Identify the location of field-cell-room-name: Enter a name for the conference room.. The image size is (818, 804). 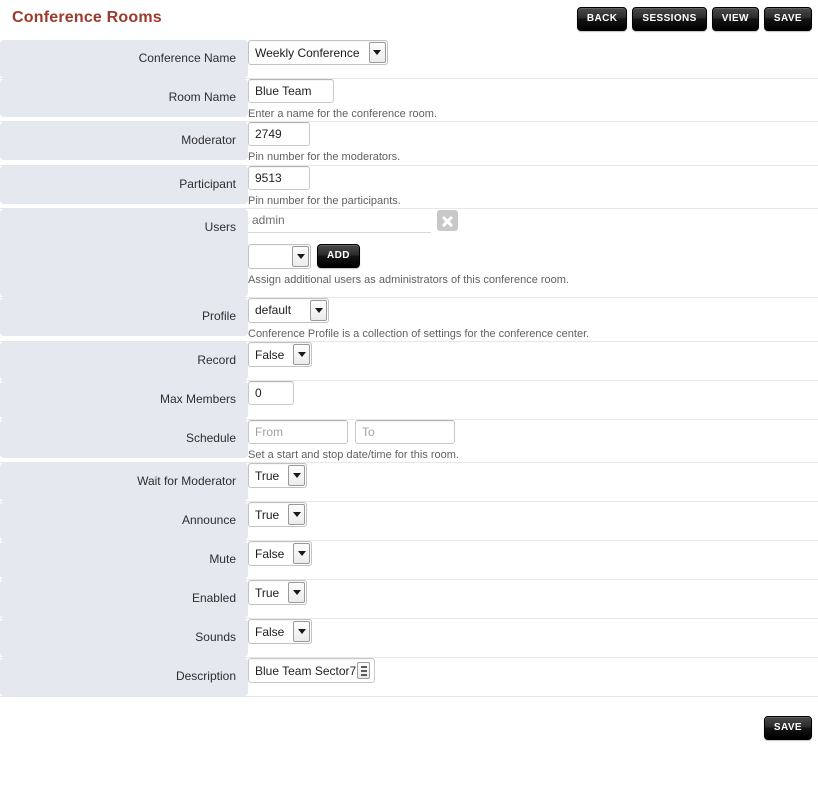
(533, 100).